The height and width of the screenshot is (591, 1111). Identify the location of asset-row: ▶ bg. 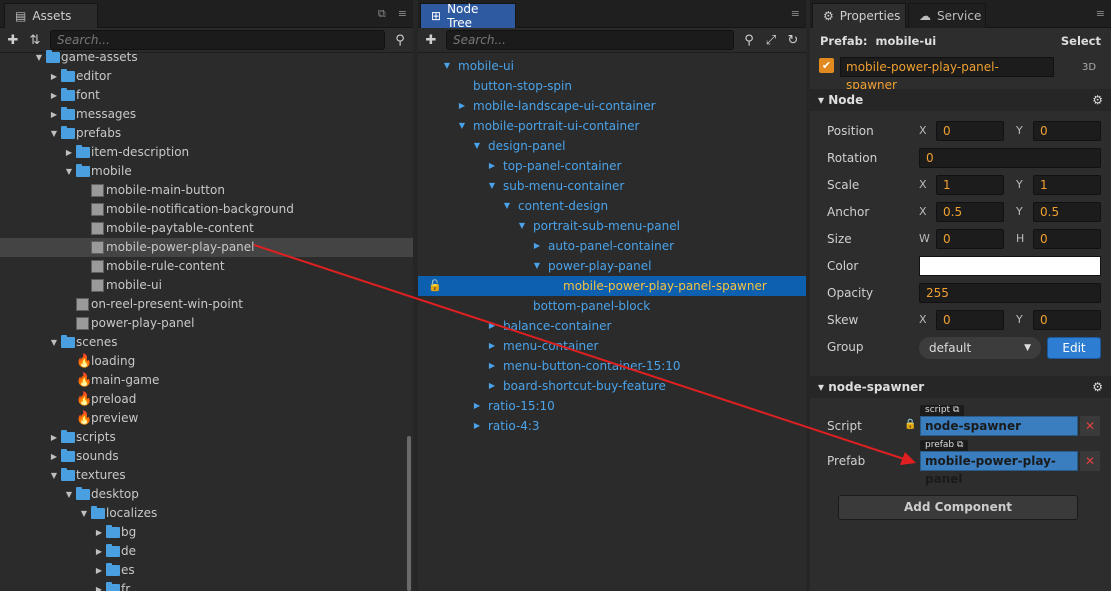
(206, 532).